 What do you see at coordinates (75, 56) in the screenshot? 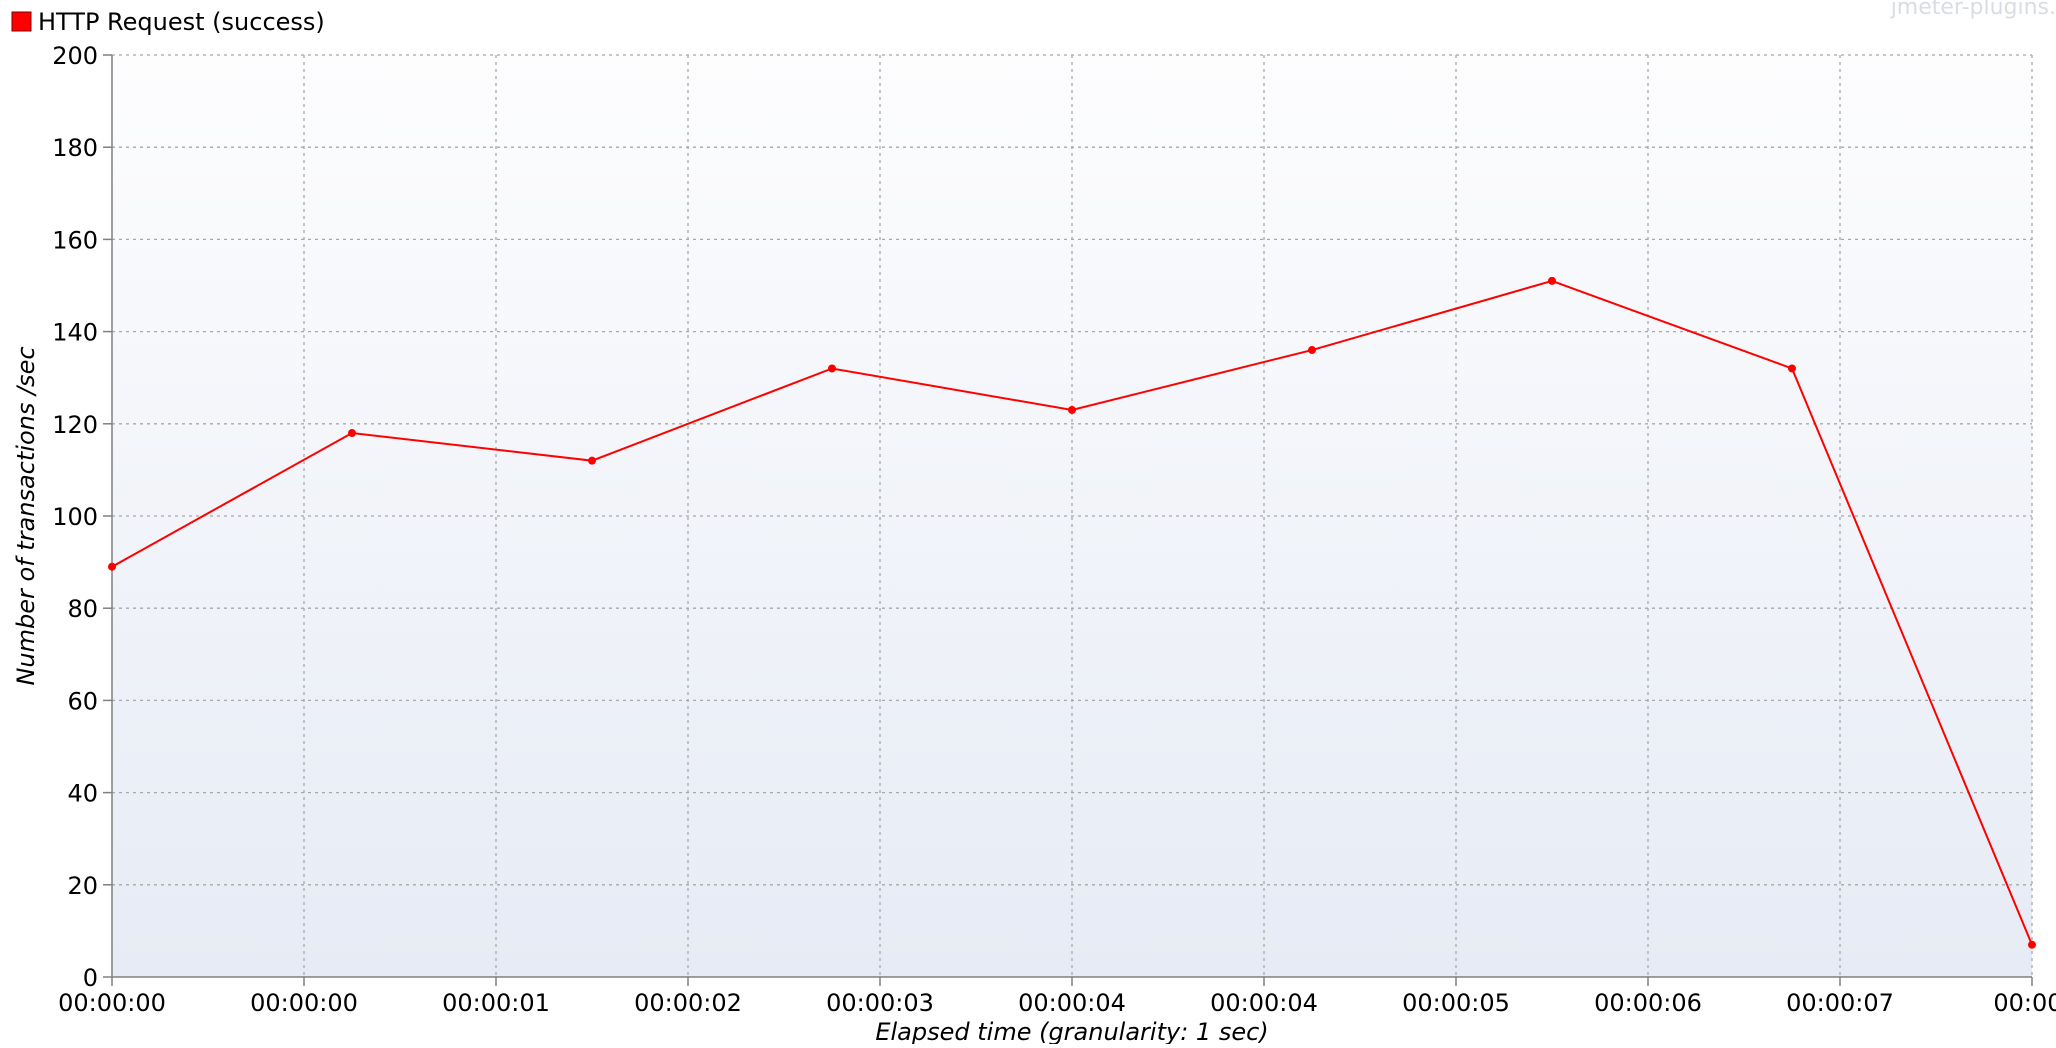
I see `y-tick-label: 200` at bounding box center [75, 56].